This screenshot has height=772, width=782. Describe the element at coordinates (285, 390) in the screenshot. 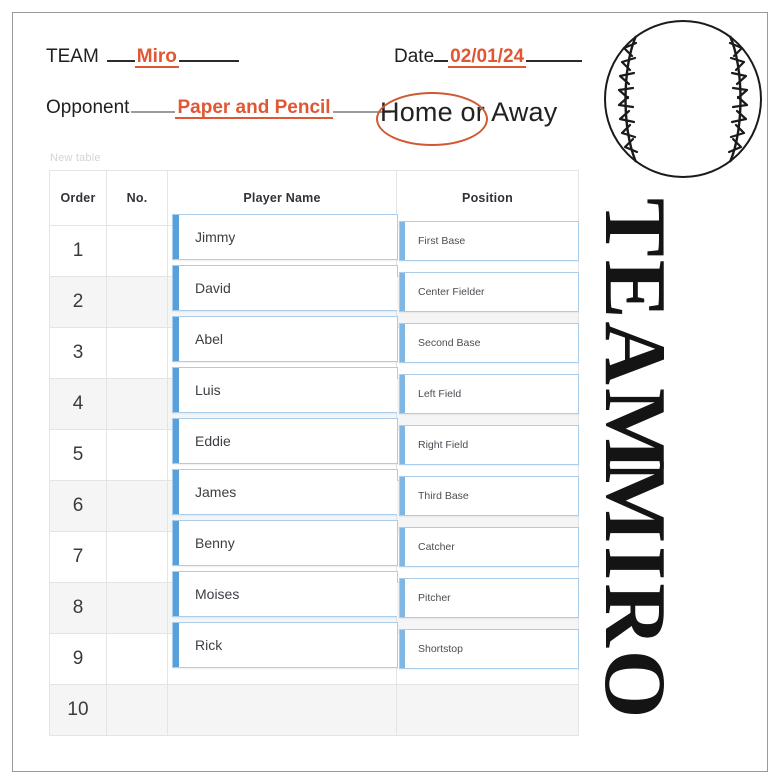

I see `player-name-card: Luis` at that location.